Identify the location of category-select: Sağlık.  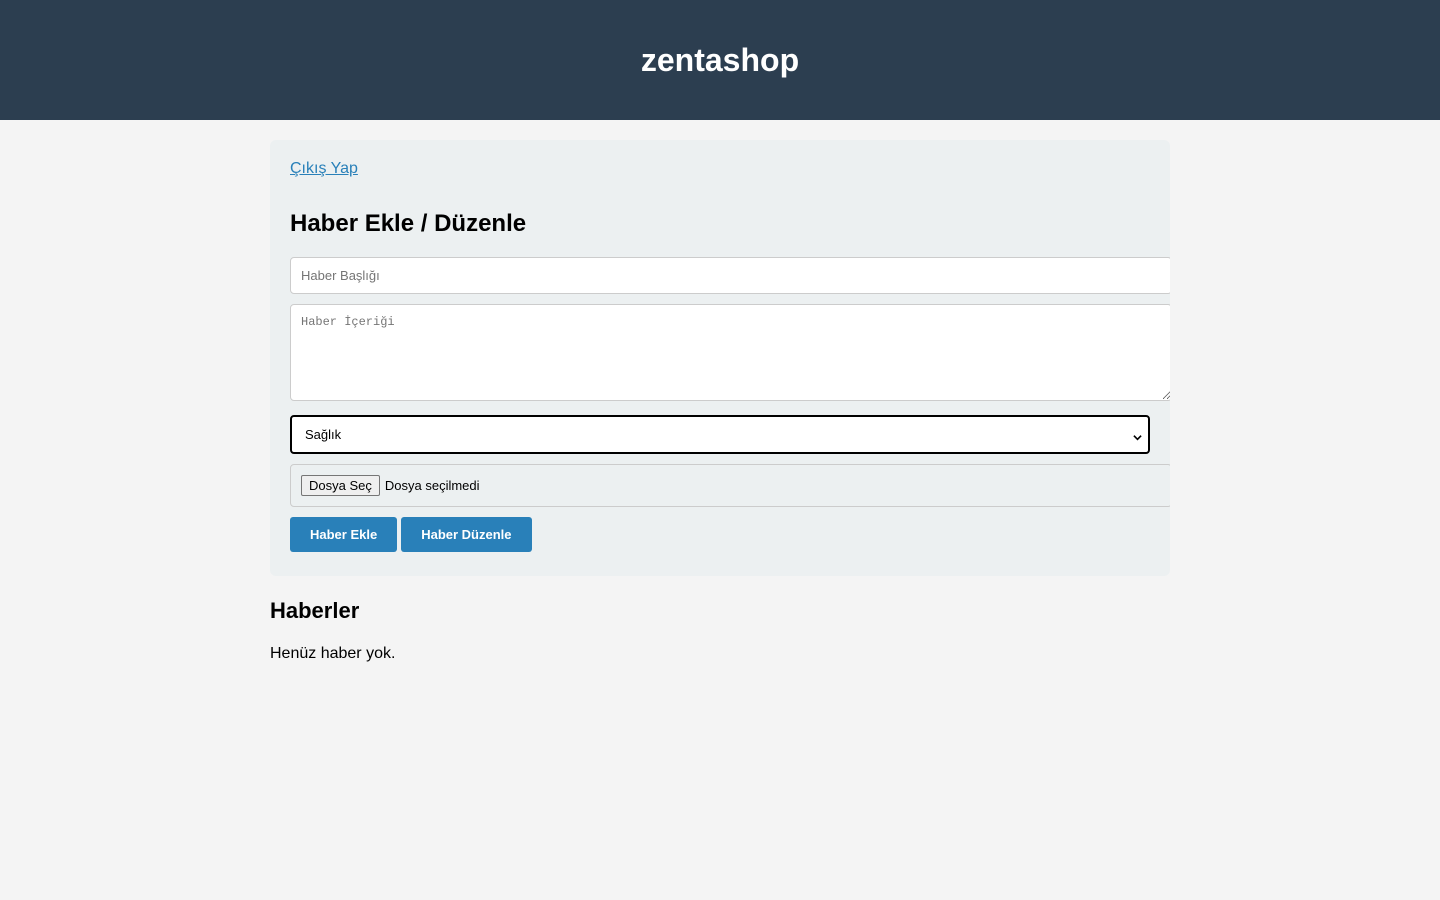
(720, 434).